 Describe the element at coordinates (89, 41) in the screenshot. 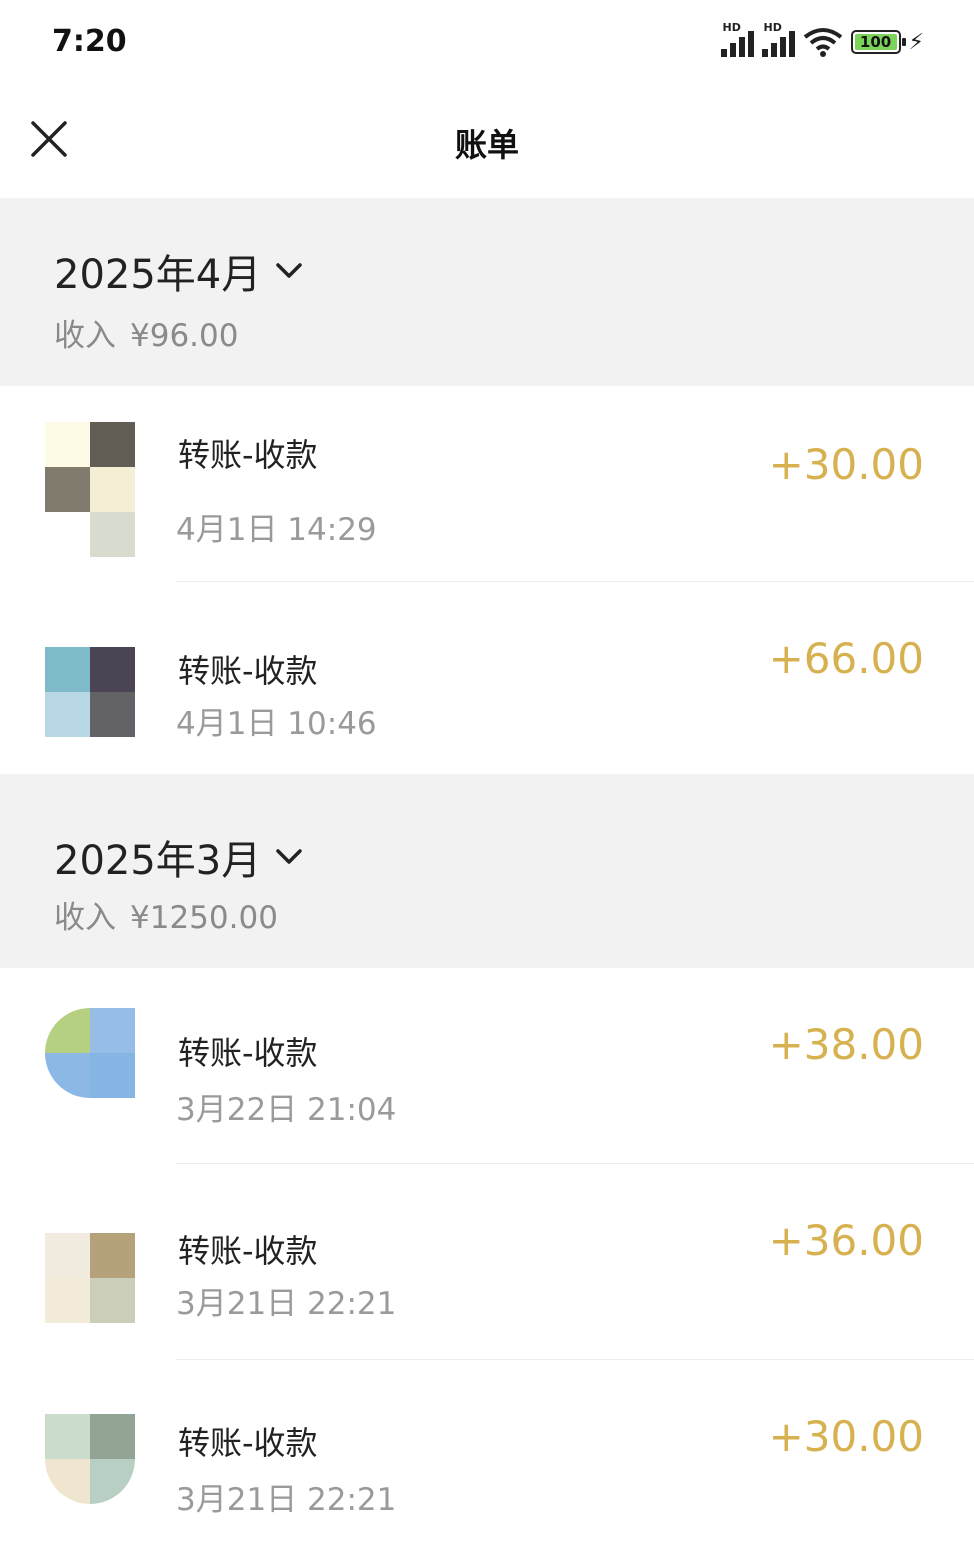

I see `status-time: 7:20` at that location.